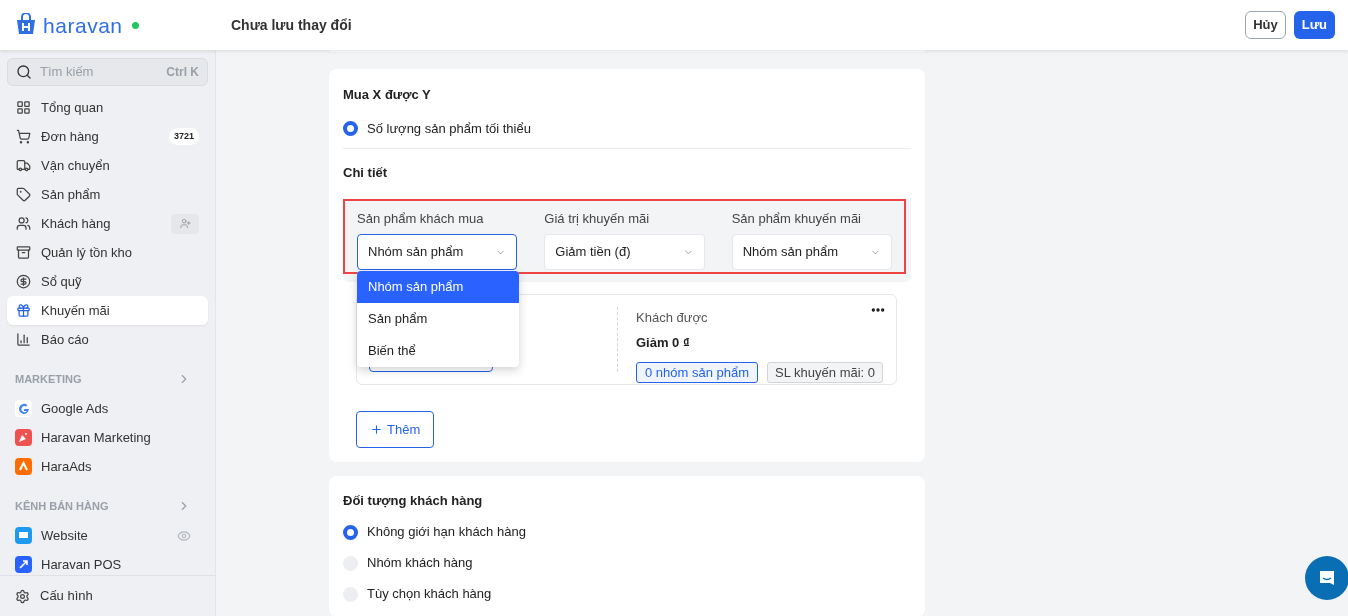  I want to click on radio-label: Không giới hạn khách hàng, so click(446, 532).